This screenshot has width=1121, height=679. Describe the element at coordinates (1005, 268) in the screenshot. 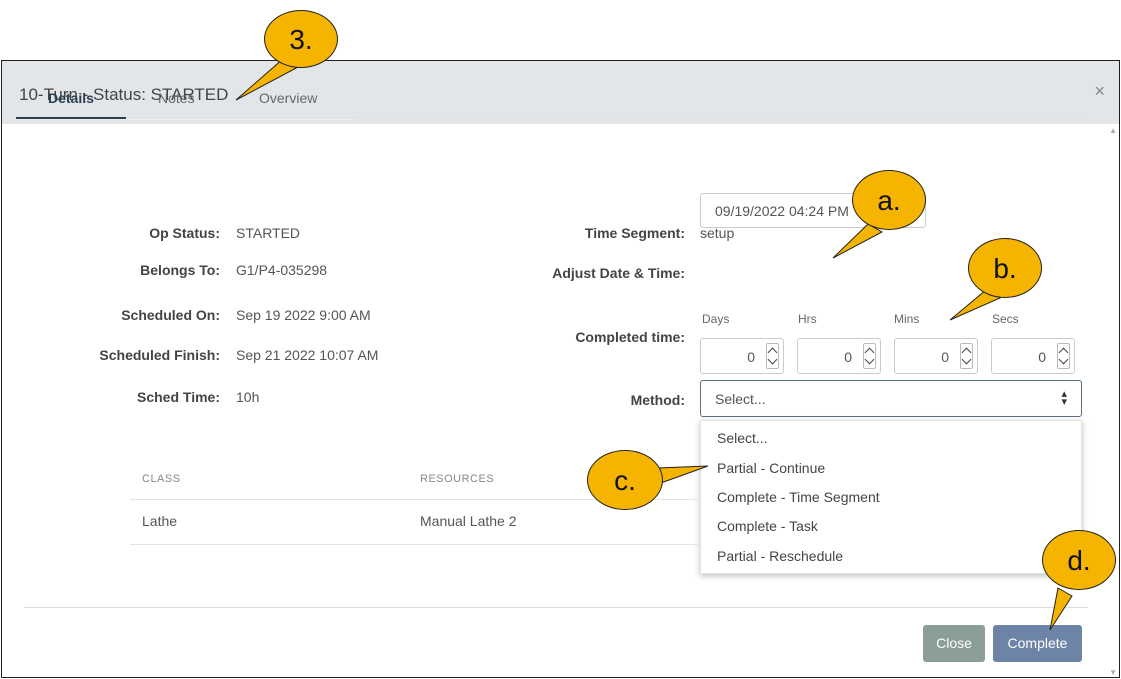

I see `callout-b: b.` at that location.